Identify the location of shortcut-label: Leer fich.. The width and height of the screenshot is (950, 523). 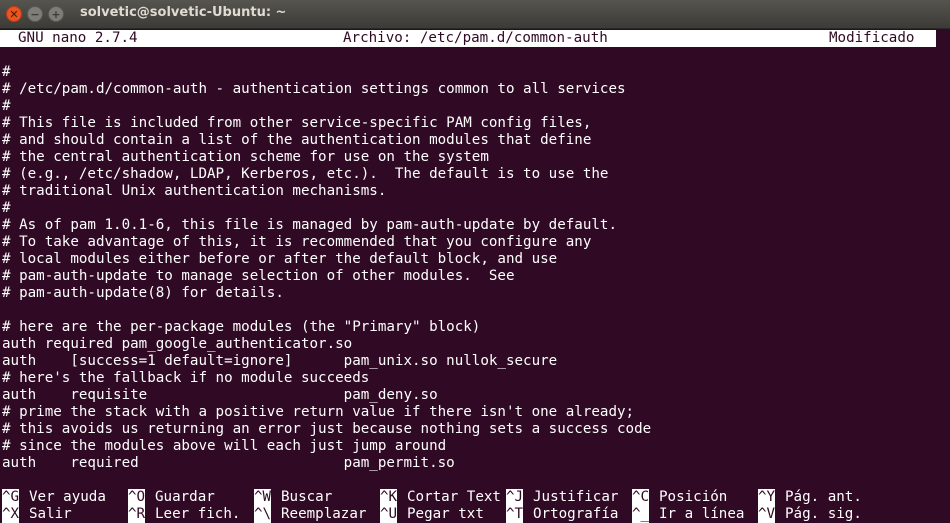
(198, 514).